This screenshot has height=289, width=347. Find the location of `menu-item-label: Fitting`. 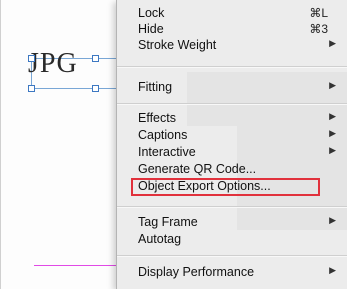

menu-item-label: Fitting is located at coordinates (155, 87).